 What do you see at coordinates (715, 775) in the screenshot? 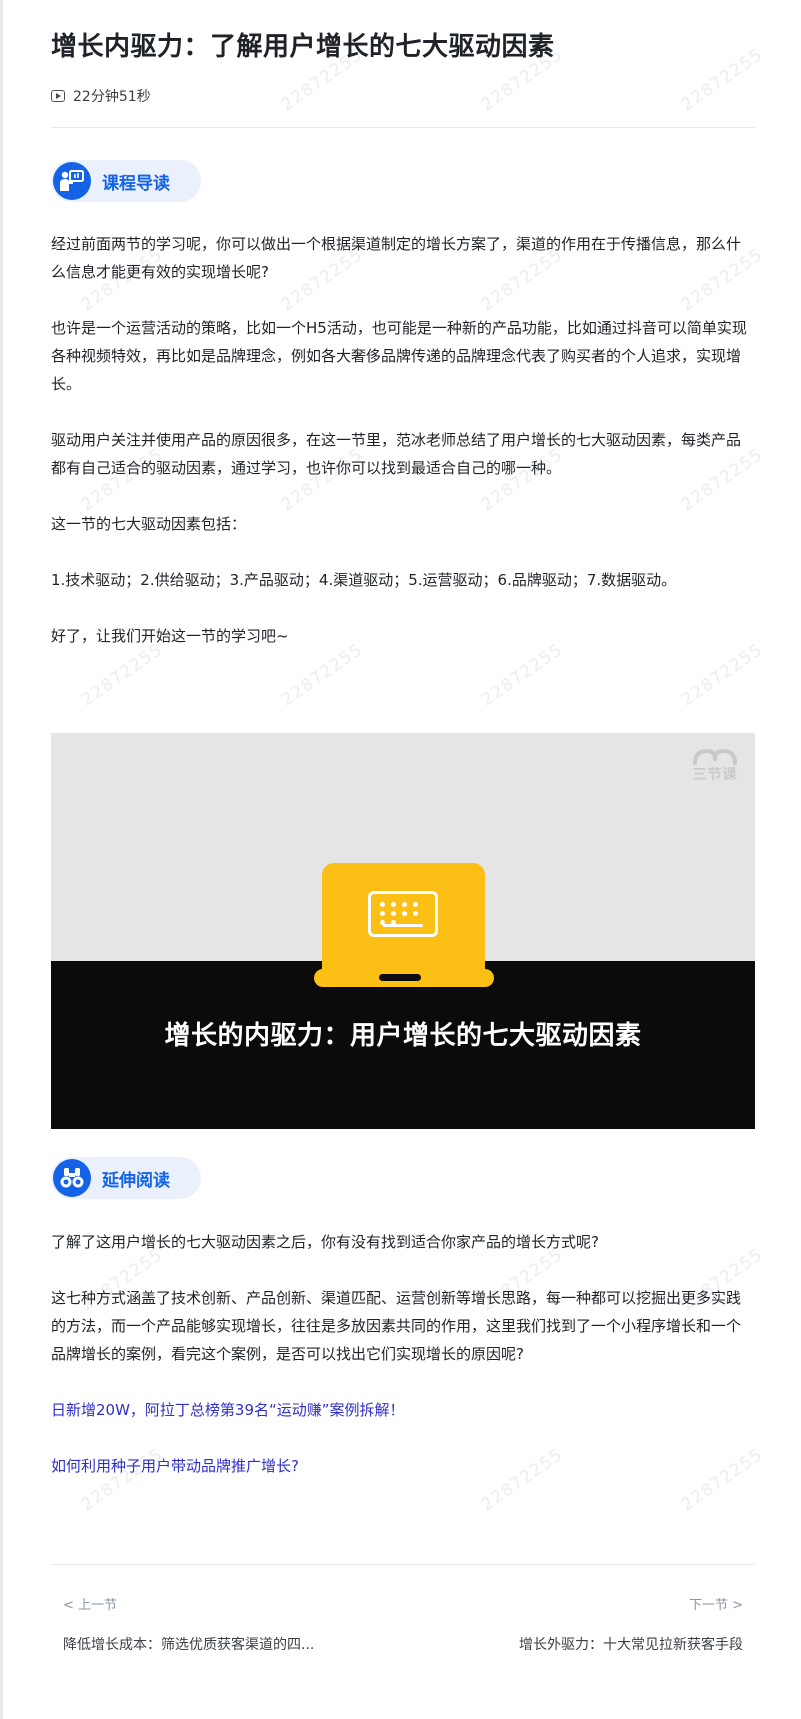
I see `logo-text: 三节课` at bounding box center [715, 775].